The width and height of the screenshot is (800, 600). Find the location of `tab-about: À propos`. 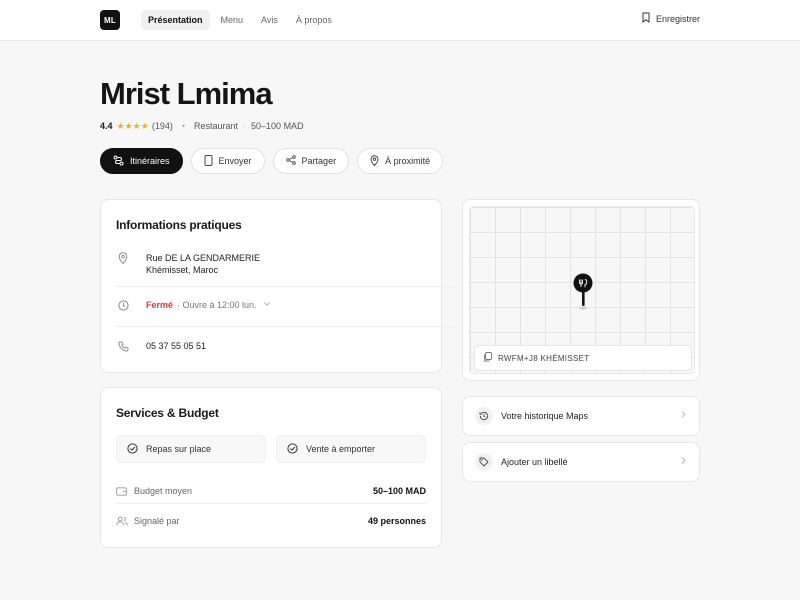

tab-about: À propos is located at coordinates (314, 20).